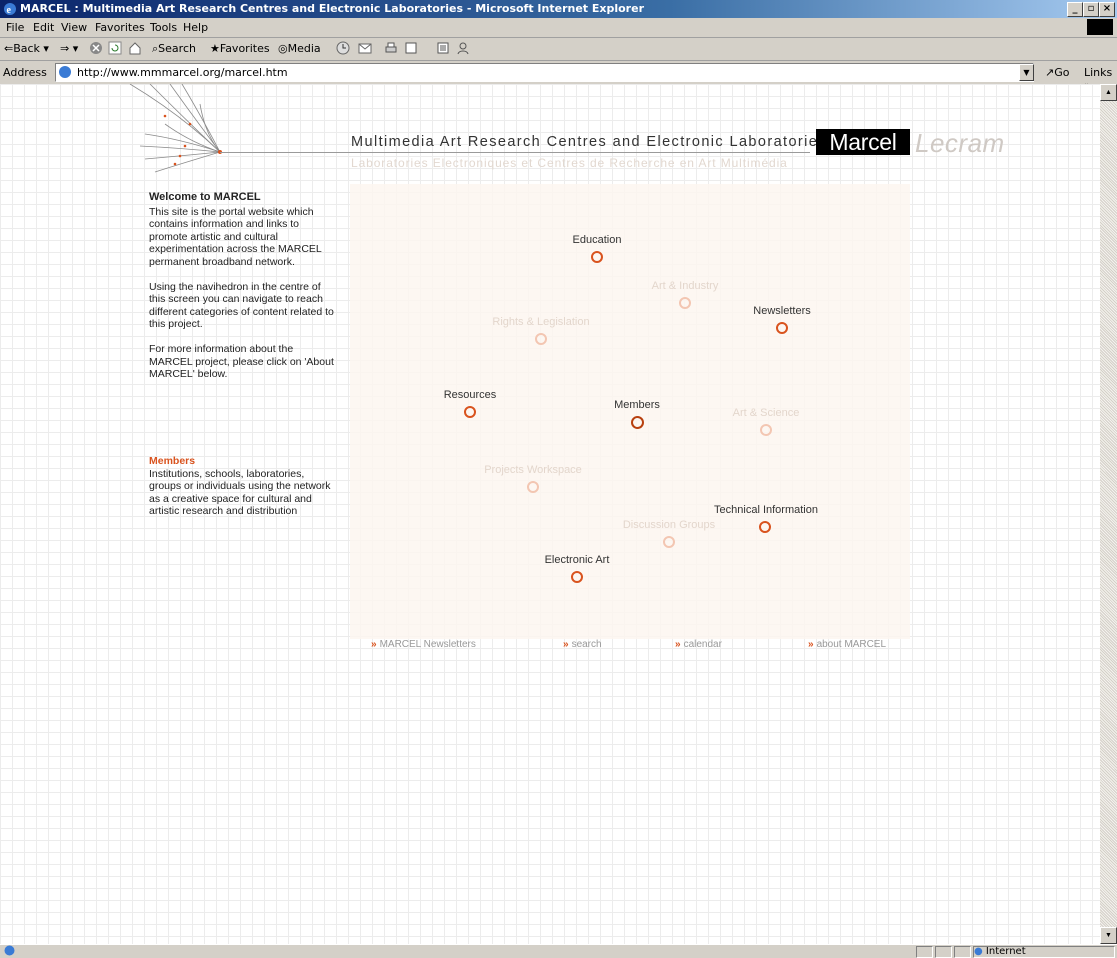  What do you see at coordinates (283, 48) in the screenshot?
I see `media-icon: ◎` at bounding box center [283, 48].